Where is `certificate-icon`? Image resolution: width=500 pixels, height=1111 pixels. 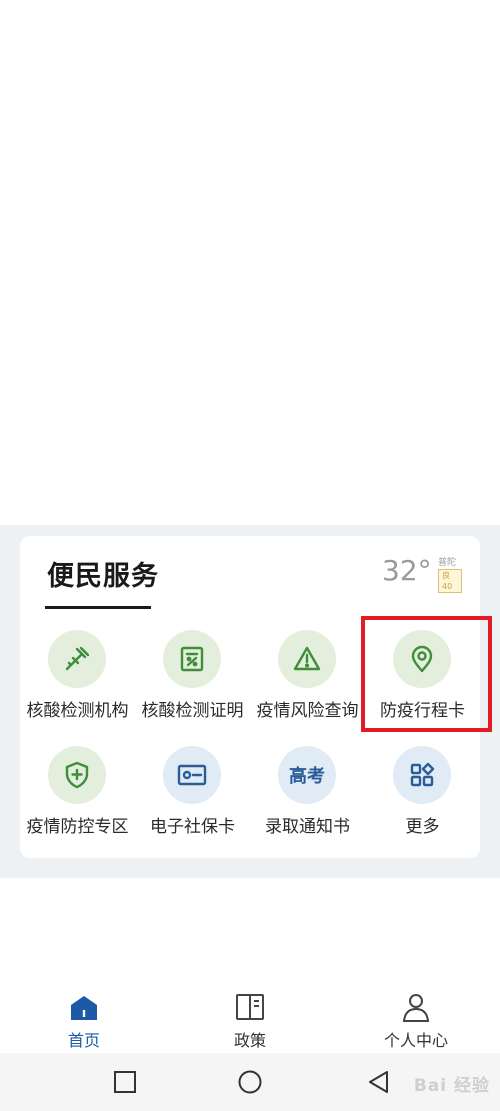
certificate-icon is located at coordinates (192, 659).